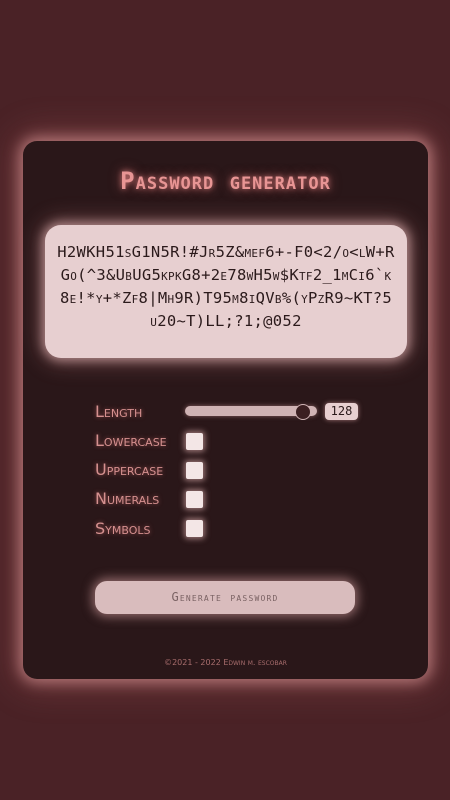  Describe the element at coordinates (194, 528) in the screenshot. I see `symbols-checkbox` at that location.